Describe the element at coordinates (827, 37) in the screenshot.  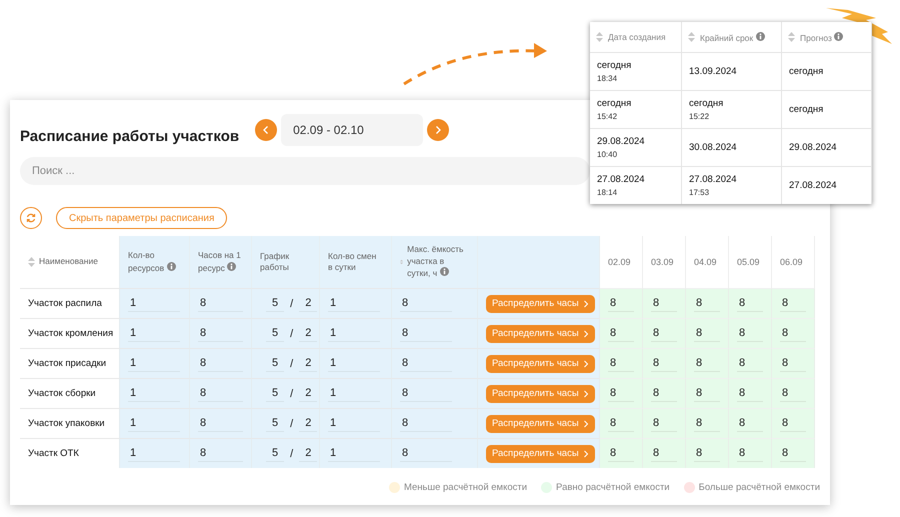
I see `column-header: Прогноз` at that location.